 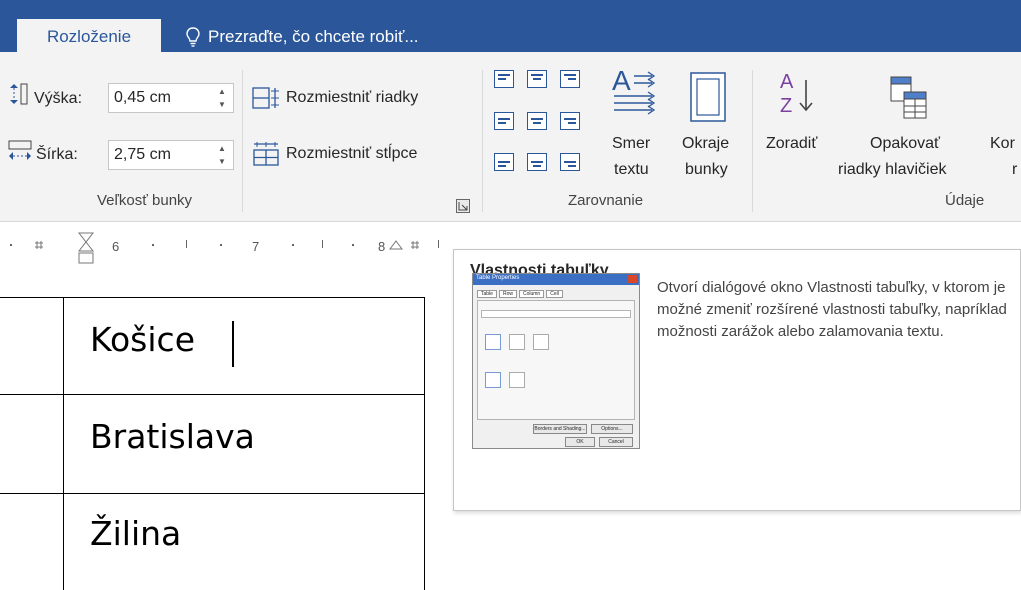 What do you see at coordinates (537, 162) in the screenshot?
I see `align-bottom-center-button` at bounding box center [537, 162].